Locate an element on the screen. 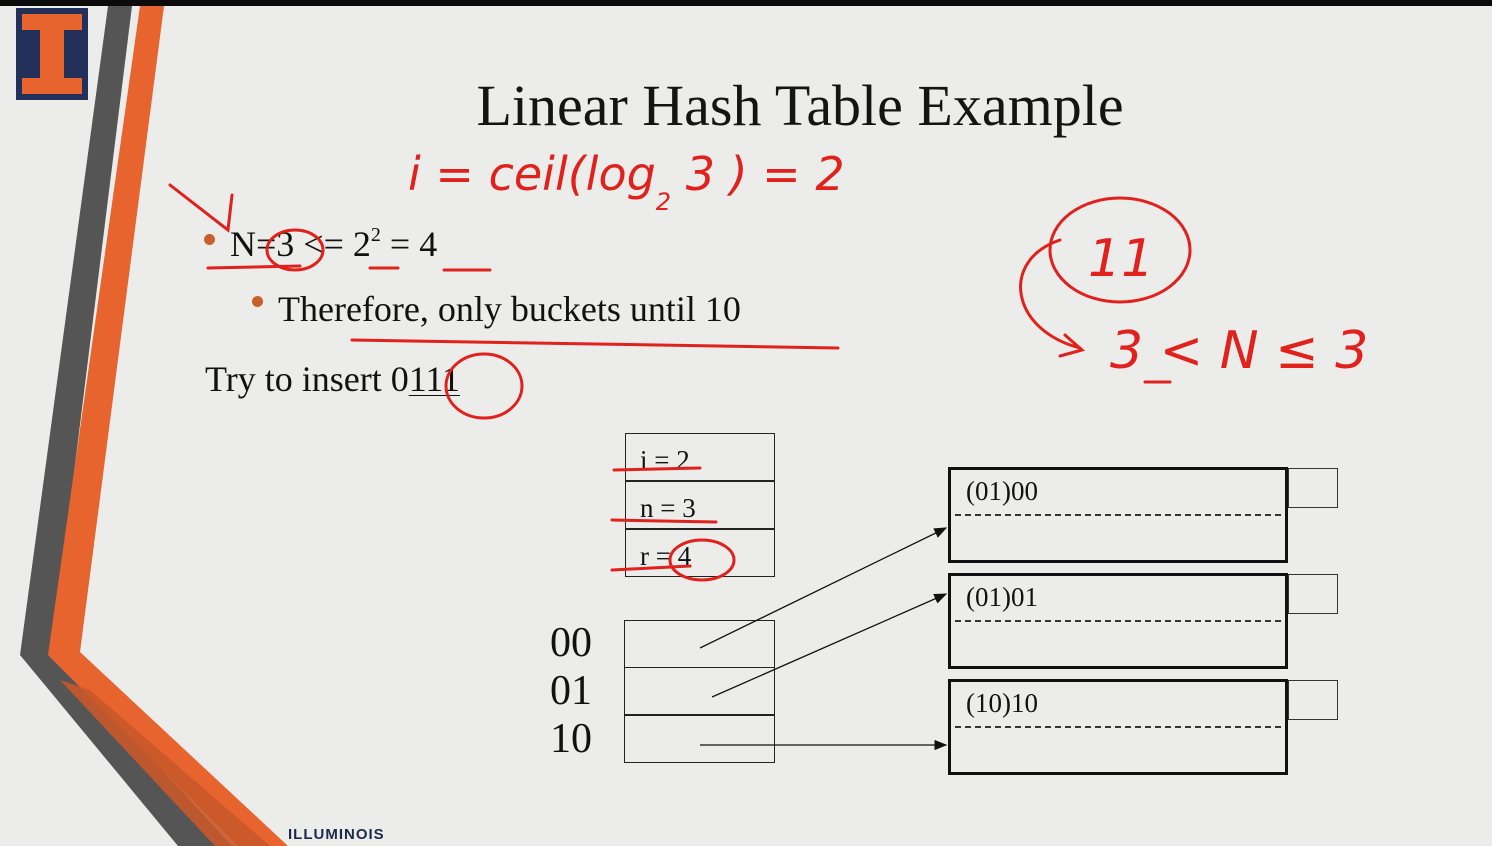 The image size is (1492, 846). footer-brand: ILLUMINOIS is located at coordinates (336, 834).